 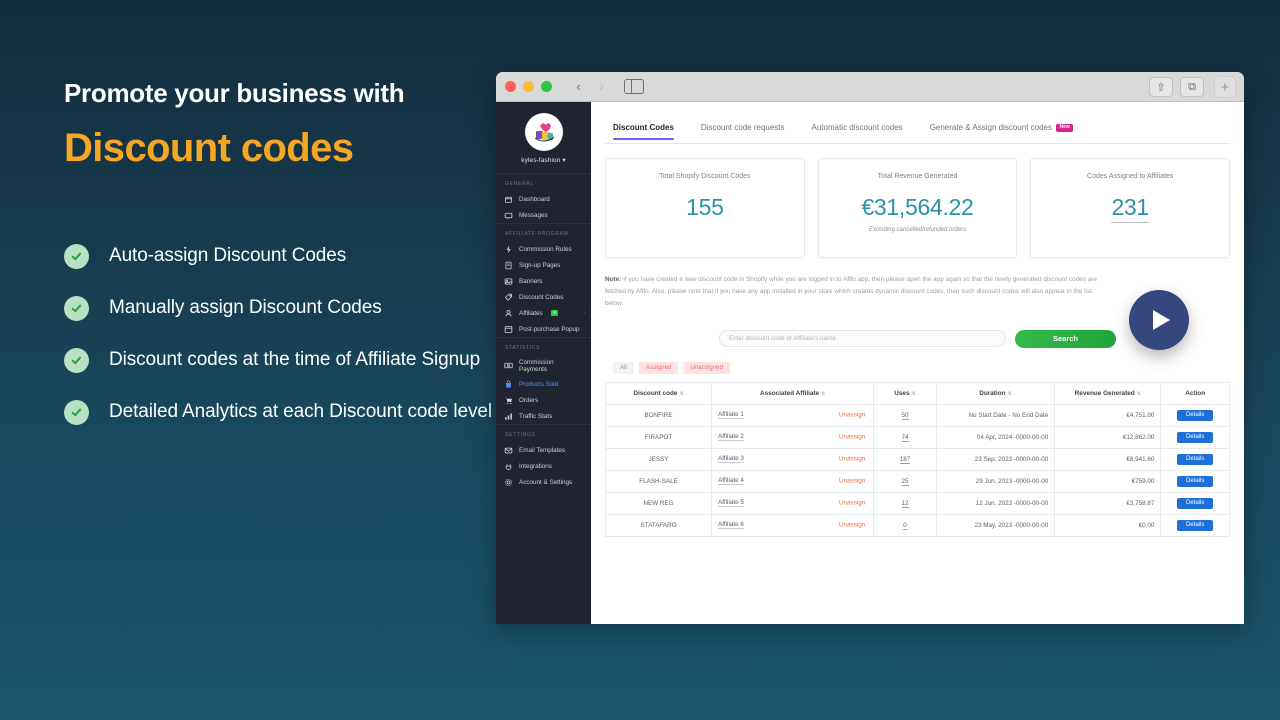 What do you see at coordinates (508, 400) in the screenshot?
I see `cart-icon` at bounding box center [508, 400].